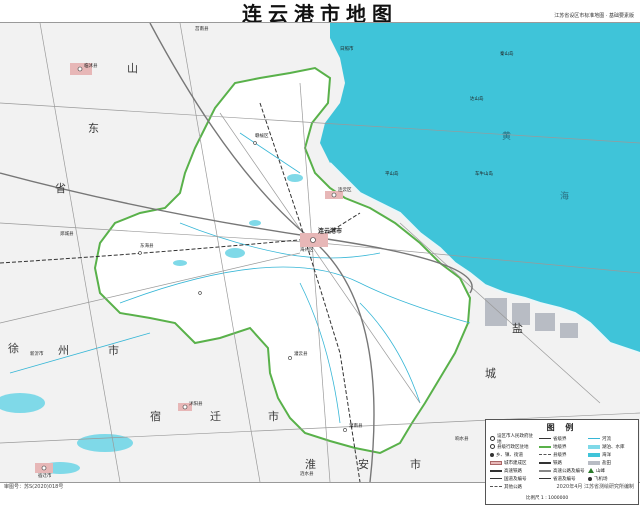  I want to click on legend-item: 海洋, so click(611, 454).